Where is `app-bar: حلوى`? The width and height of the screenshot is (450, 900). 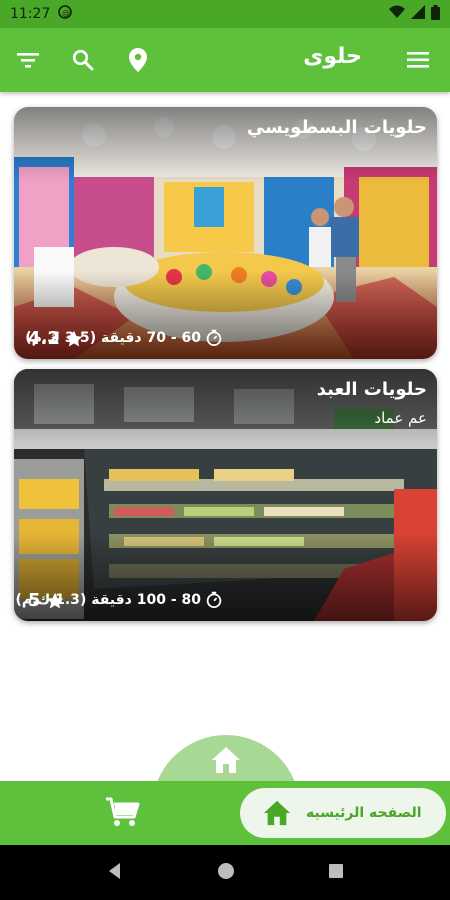 app-bar: حلوى is located at coordinates (225, 60).